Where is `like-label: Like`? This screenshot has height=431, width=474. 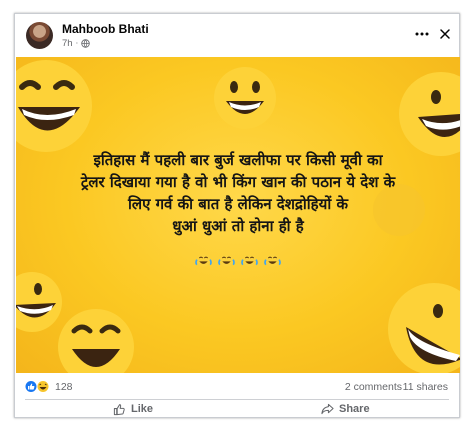 like-label: Like is located at coordinates (142, 409).